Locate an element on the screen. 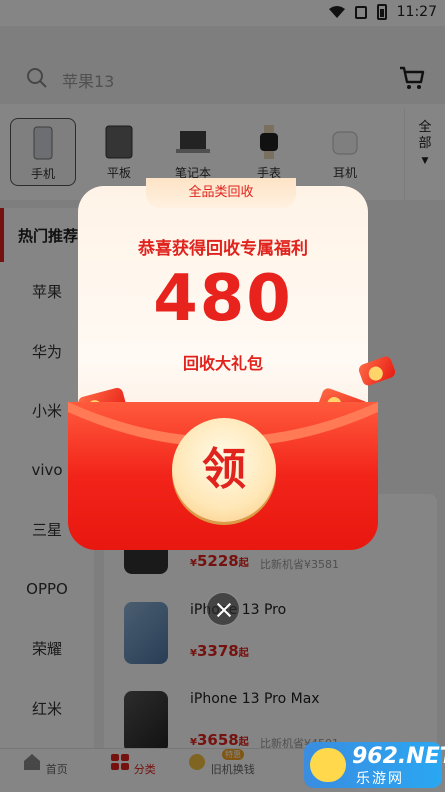 The width and height of the screenshot is (445, 792). watermark-subtext: 乐游网 is located at coordinates (380, 779).